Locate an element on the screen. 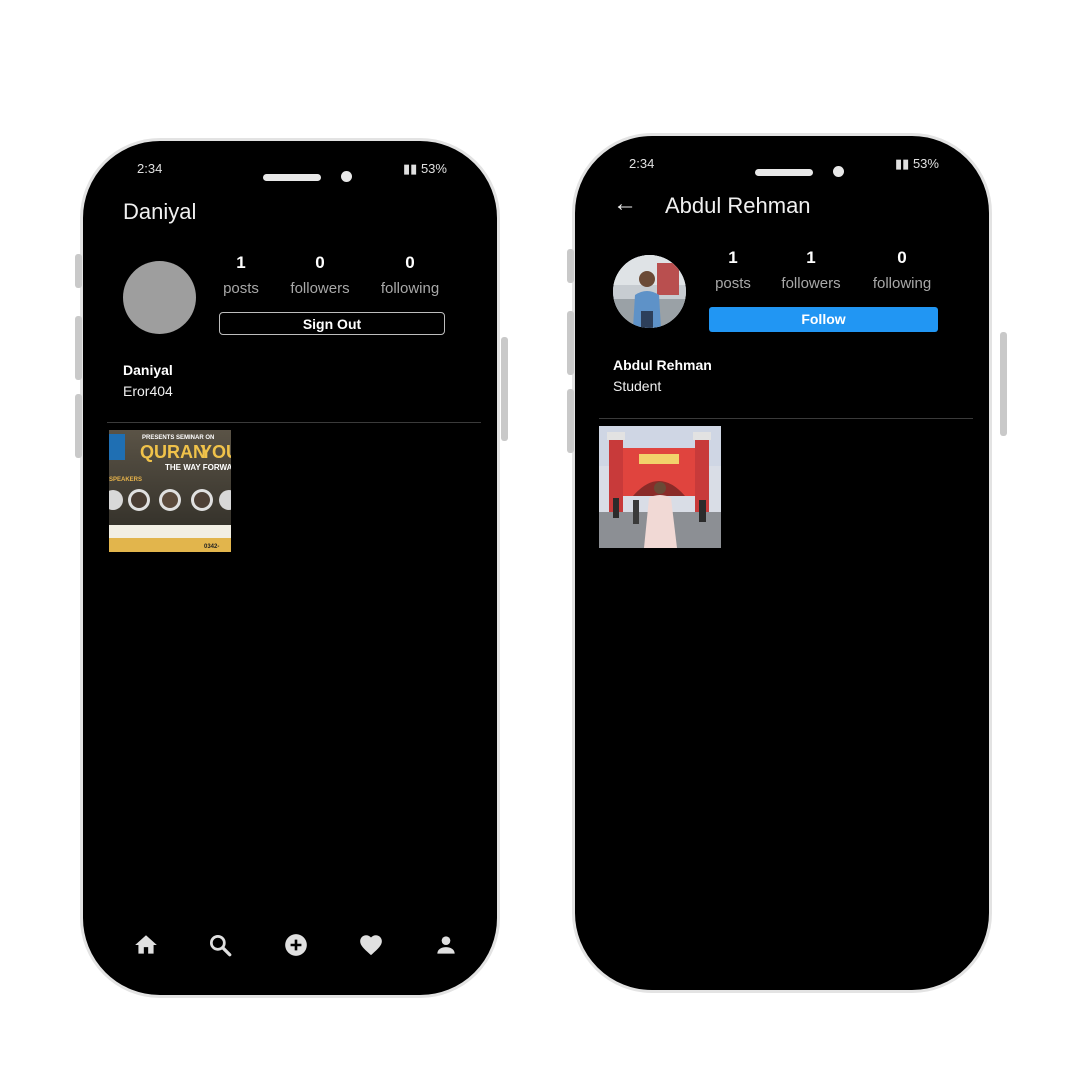 The image size is (1080, 1080). profile-bio: Student is located at coordinates (637, 386).